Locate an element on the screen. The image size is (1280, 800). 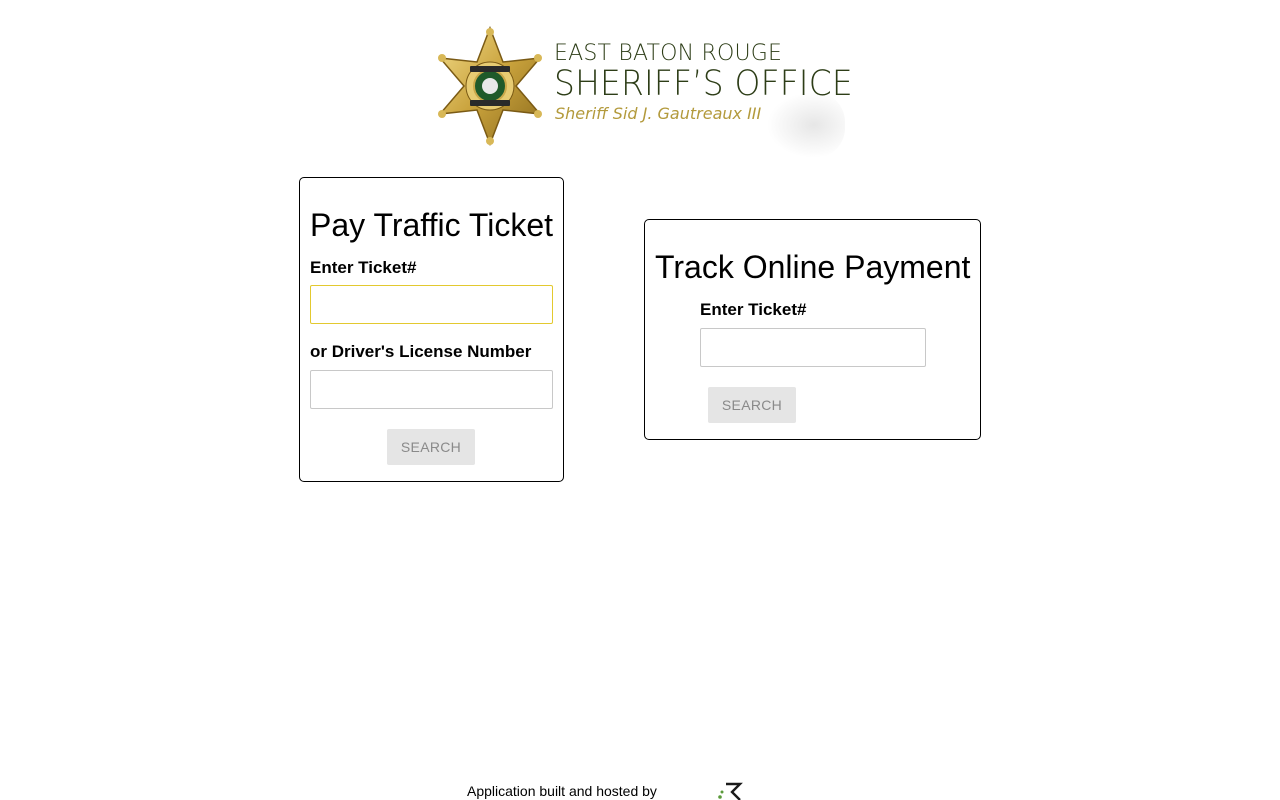
provider-logo-icon is located at coordinates (730, 790).